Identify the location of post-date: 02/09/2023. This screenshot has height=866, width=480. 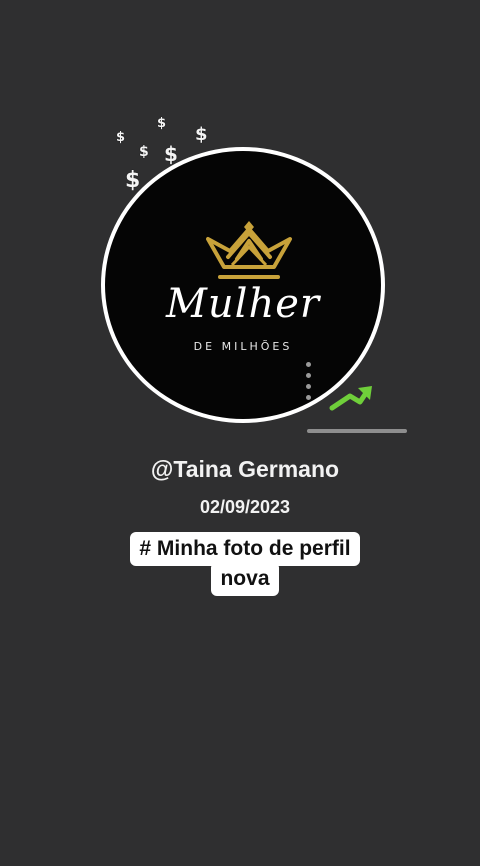
(245, 507).